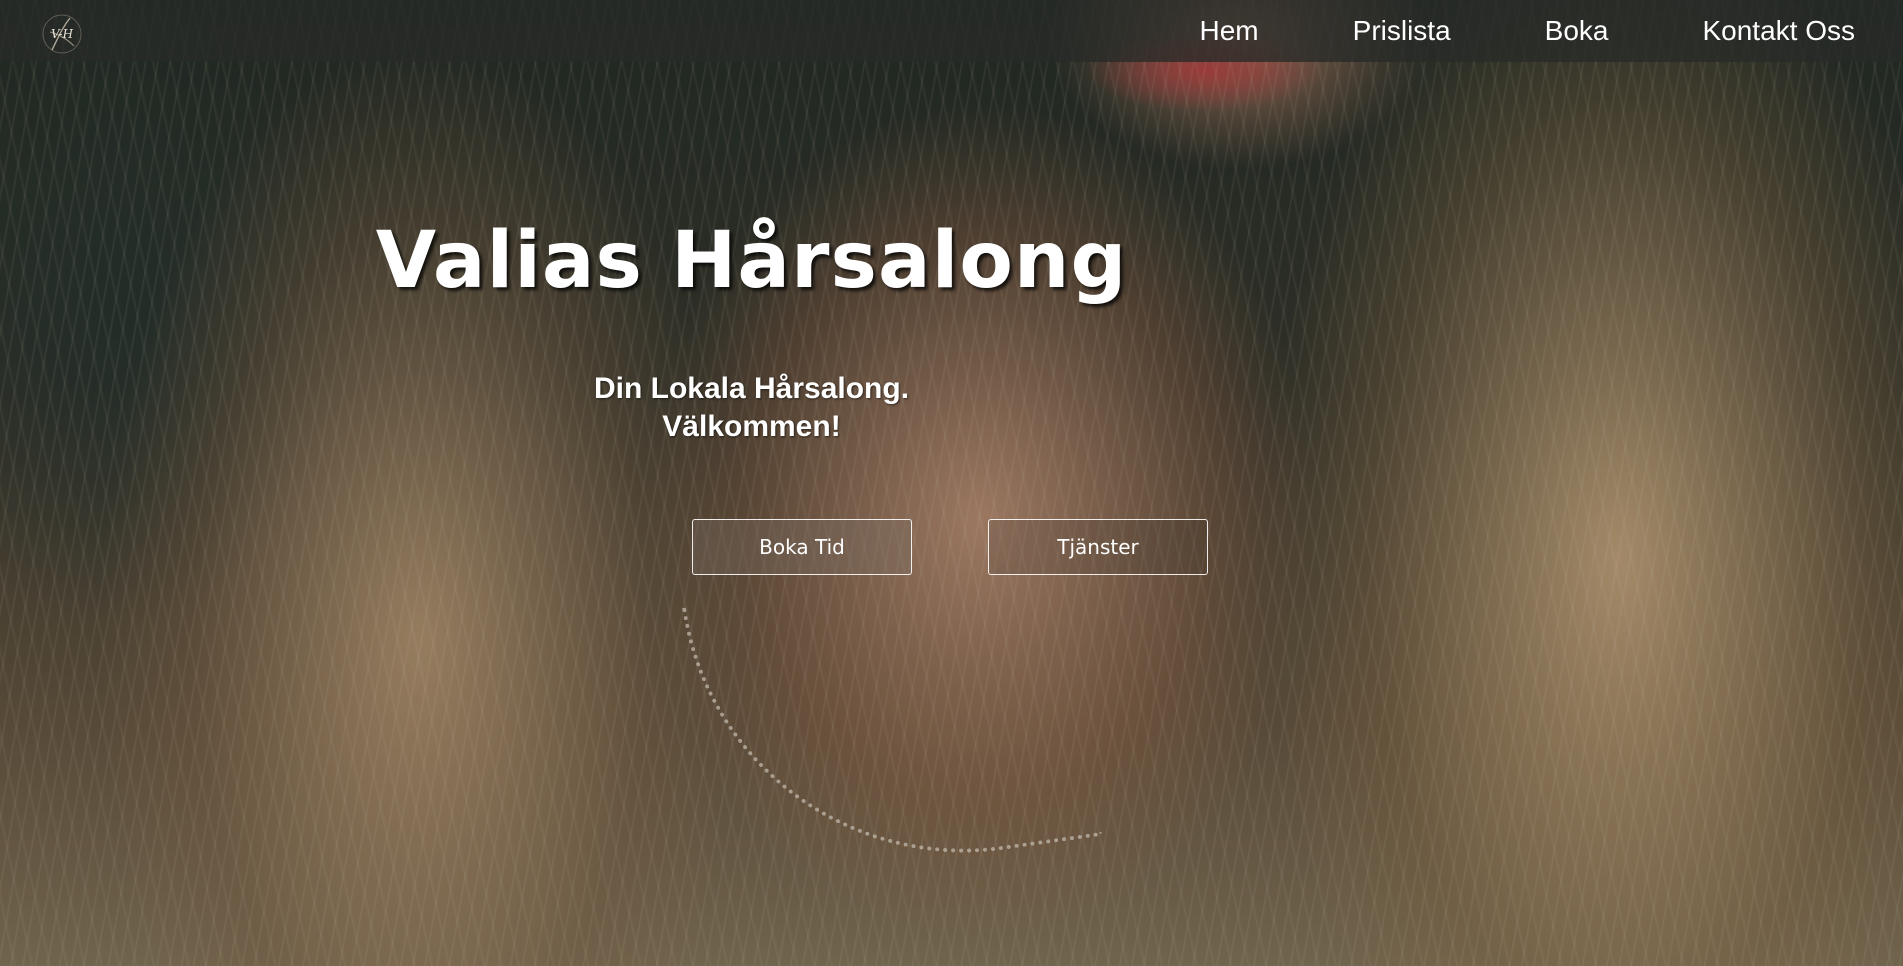  Describe the element at coordinates (1229, 31) in the screenshot. I see `nav-link-hem: Hem` at that location.